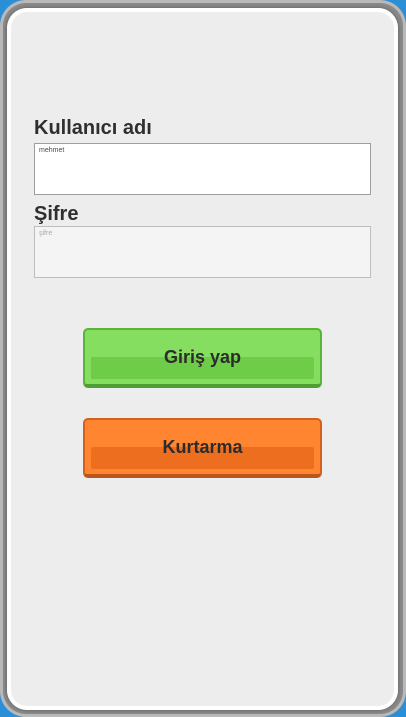 The width and height of the screenshot is (406, 717). Describe the element at coordinates (93, 128) in the screenshot. I see `username-label: Kullanıcı adı` at that location.